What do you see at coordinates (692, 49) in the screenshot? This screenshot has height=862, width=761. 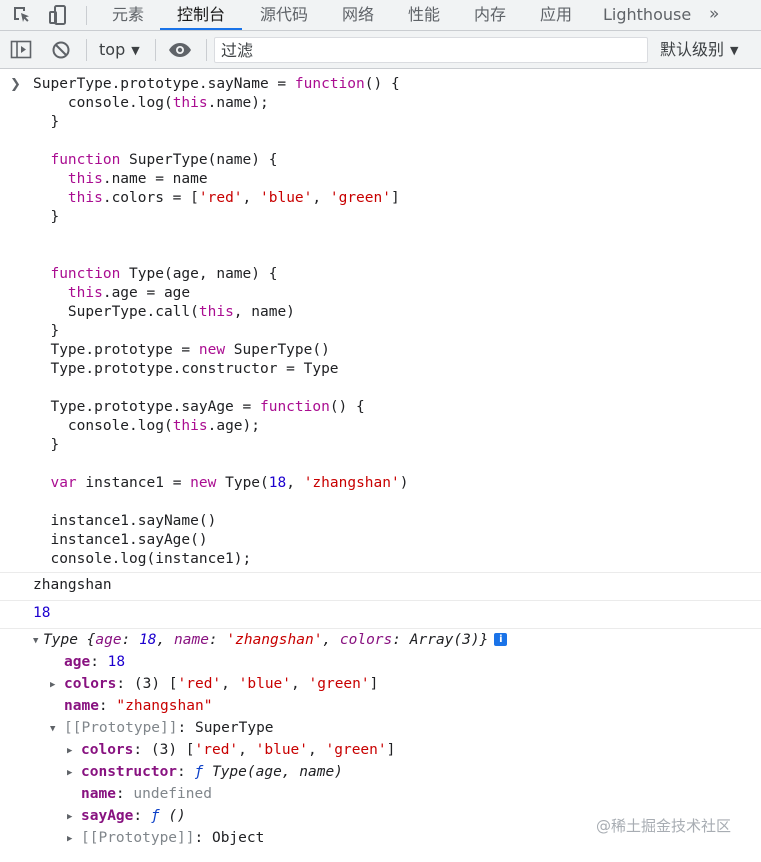 I see `log-level-label: 默认级别` at bounding box center [692, 49].